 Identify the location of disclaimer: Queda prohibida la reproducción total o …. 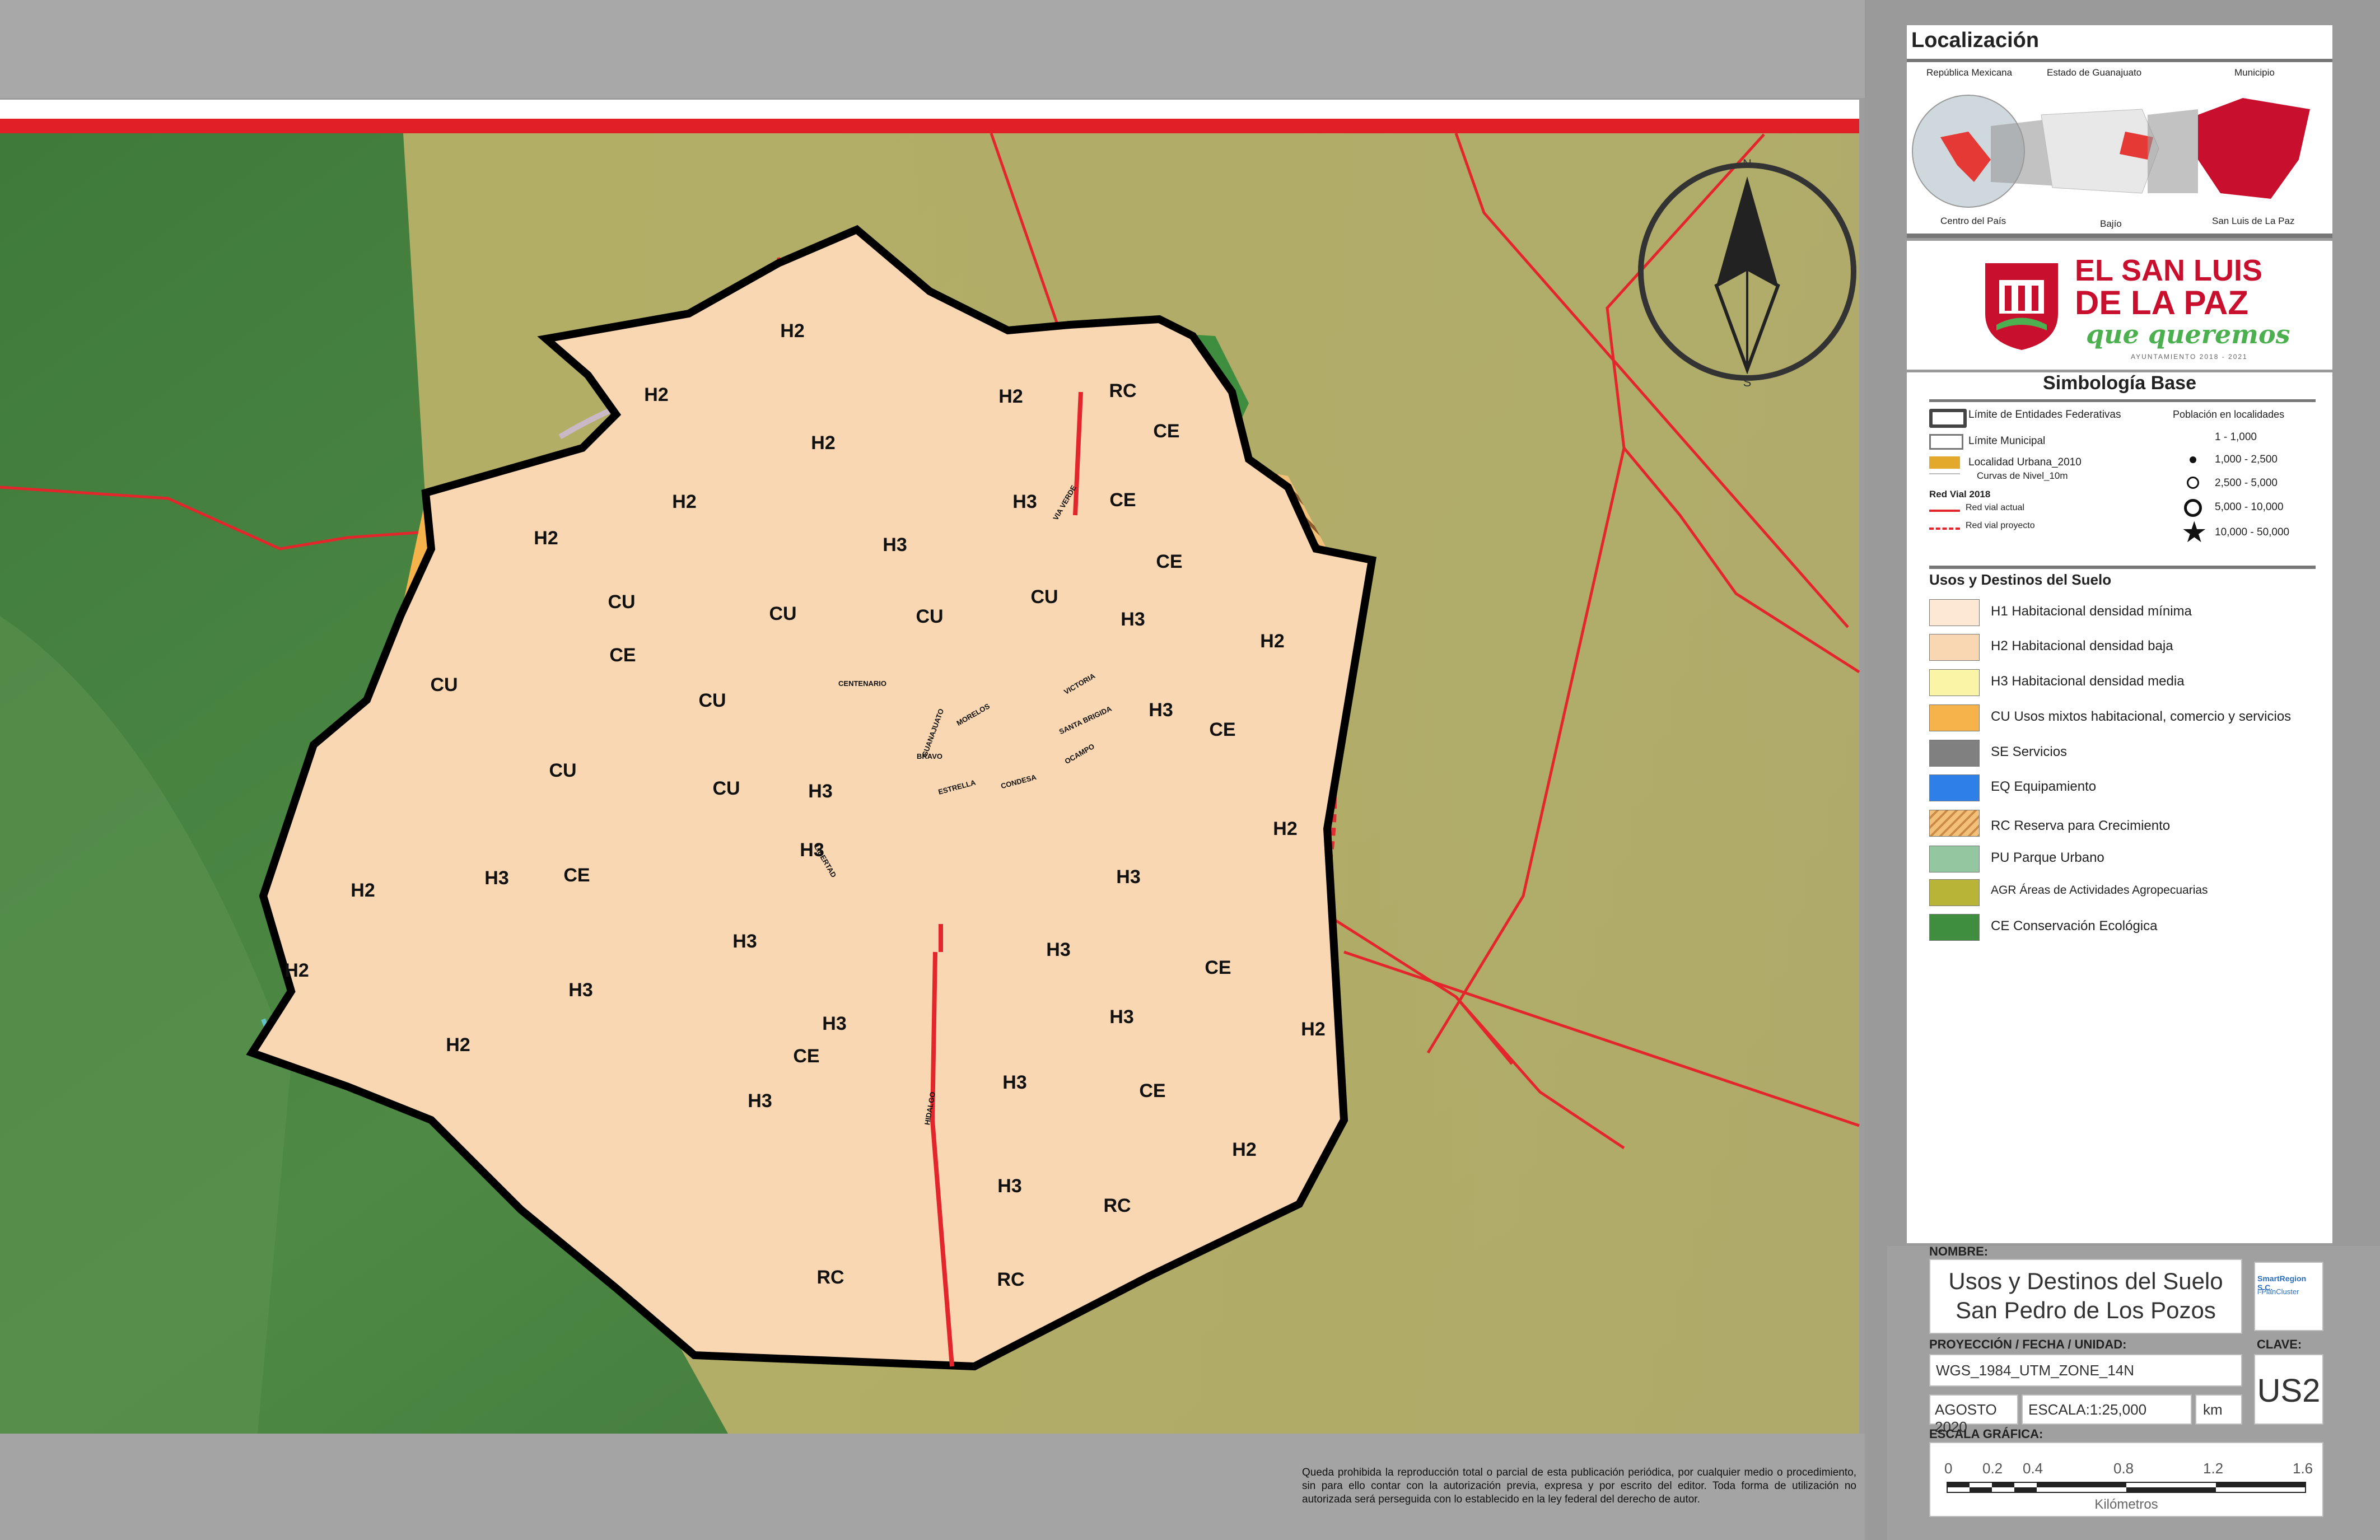
(1579, 1486).